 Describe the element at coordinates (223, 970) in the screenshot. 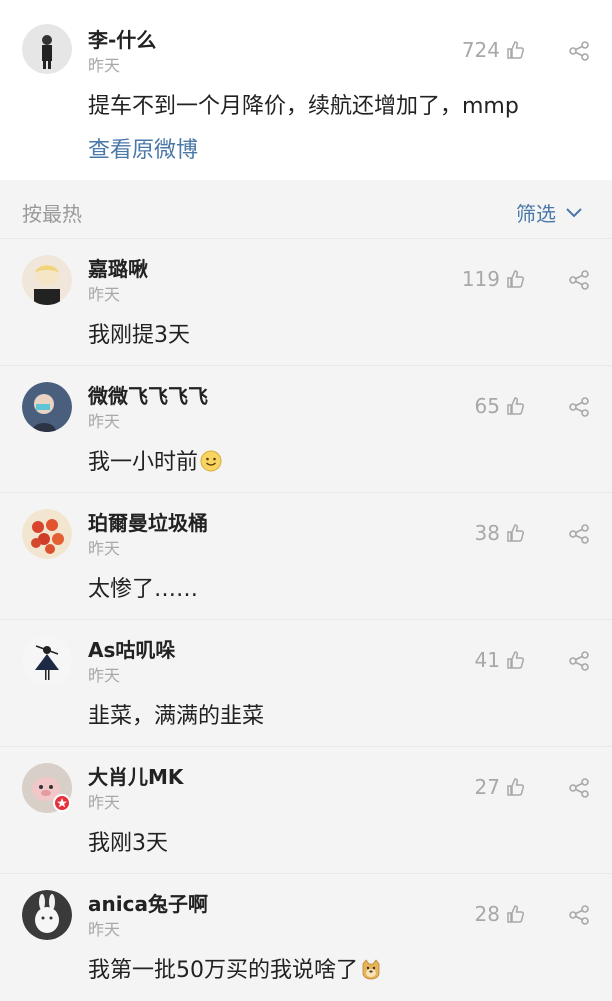

I see `comment-text: 我第一批50万买的我说啥了` at that location.